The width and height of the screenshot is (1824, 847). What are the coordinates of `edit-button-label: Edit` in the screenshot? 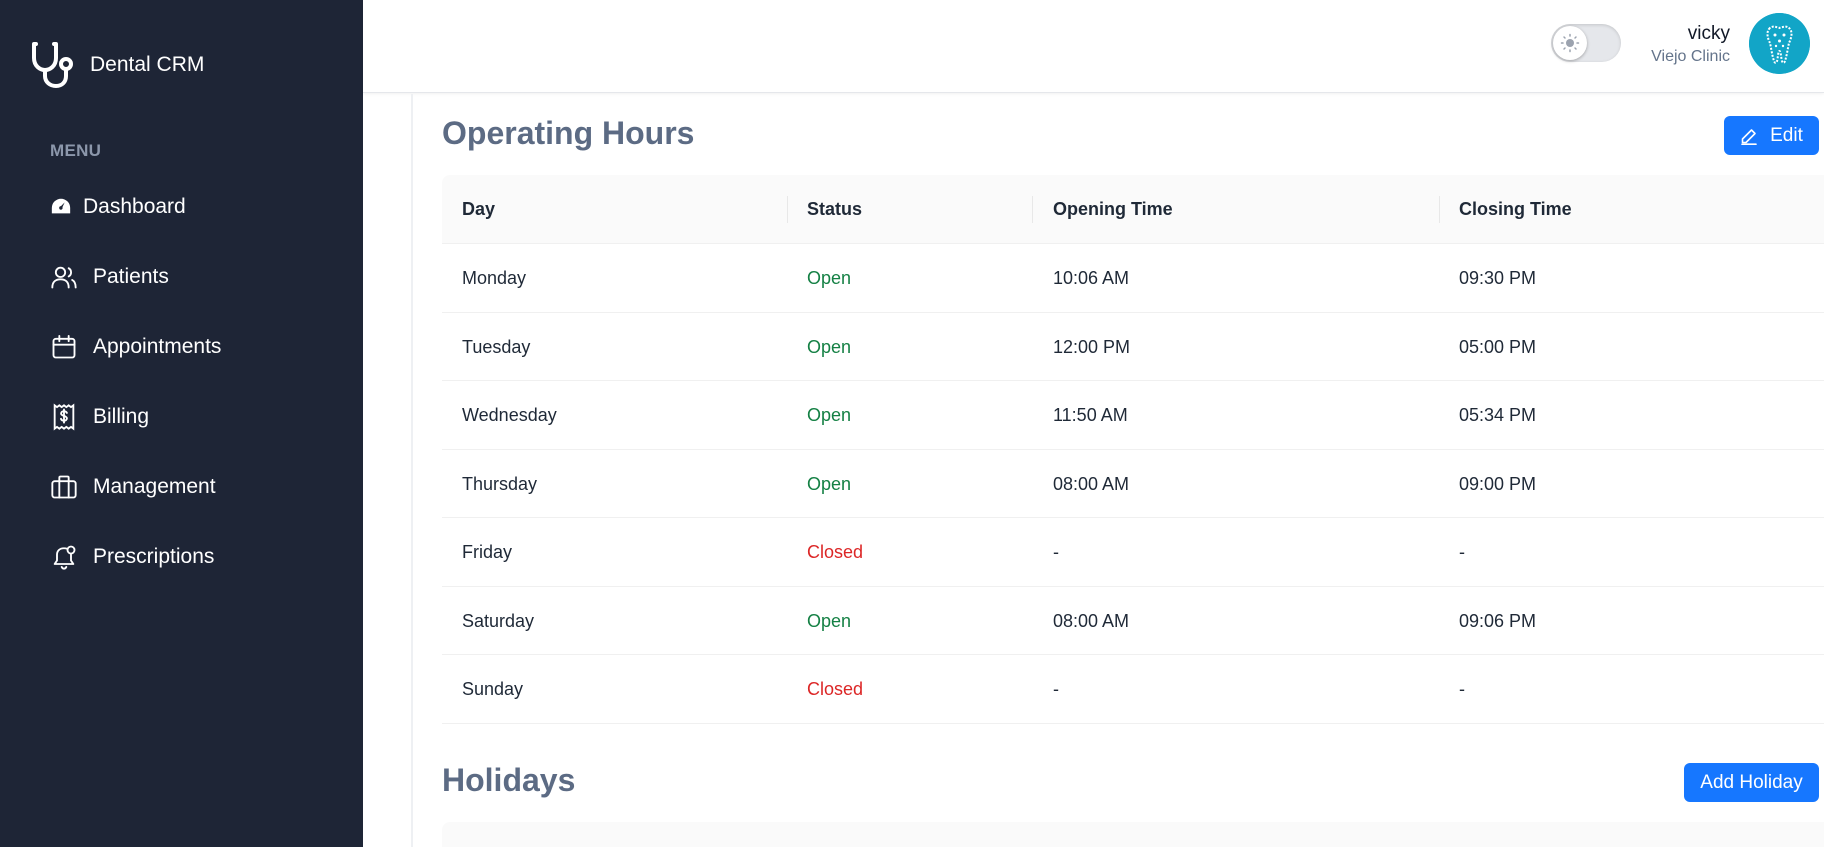 It's located at (1786, 135).